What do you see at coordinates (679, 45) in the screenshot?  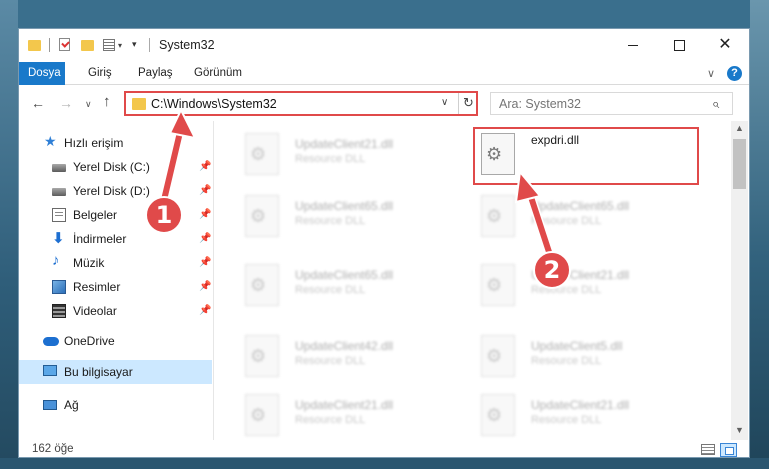 I see `maximize-button` at bounding box center [679, 45].